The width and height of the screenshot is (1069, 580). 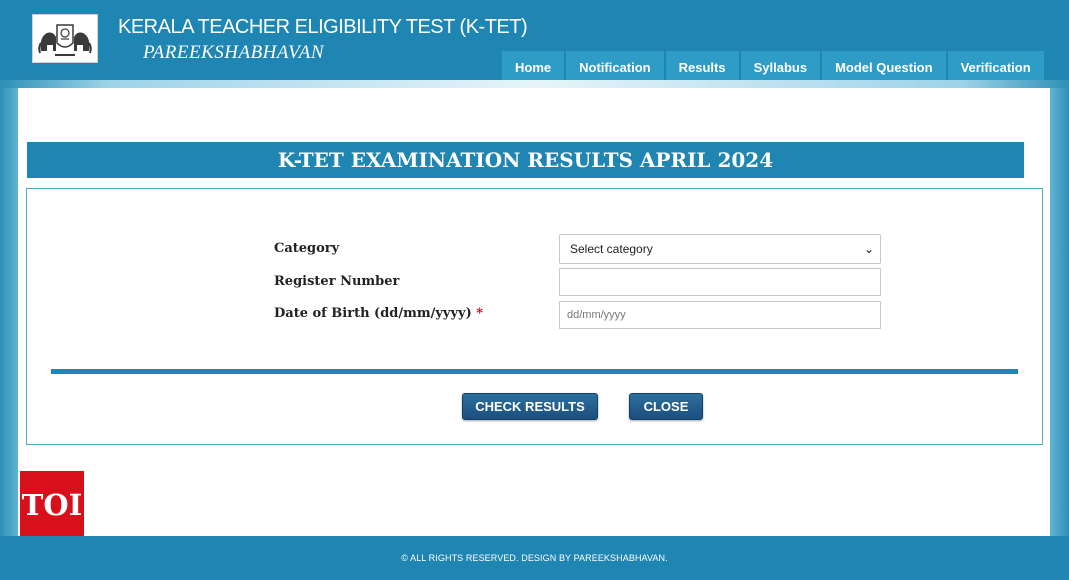 What do you see at coordinates (868, 249) in the screenshot?
I see `chevron-down-icon: ⌄` at bounding box center [868, 249].